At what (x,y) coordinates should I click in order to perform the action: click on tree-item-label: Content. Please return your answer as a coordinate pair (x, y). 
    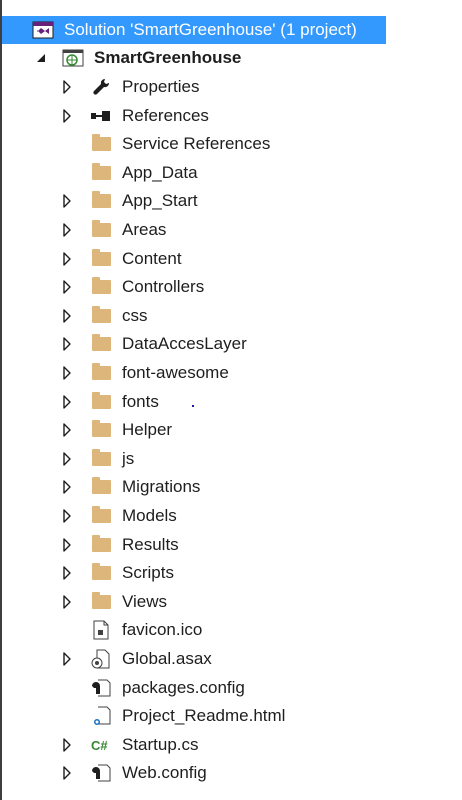
    Looking at the image, I should click on (152, 258).